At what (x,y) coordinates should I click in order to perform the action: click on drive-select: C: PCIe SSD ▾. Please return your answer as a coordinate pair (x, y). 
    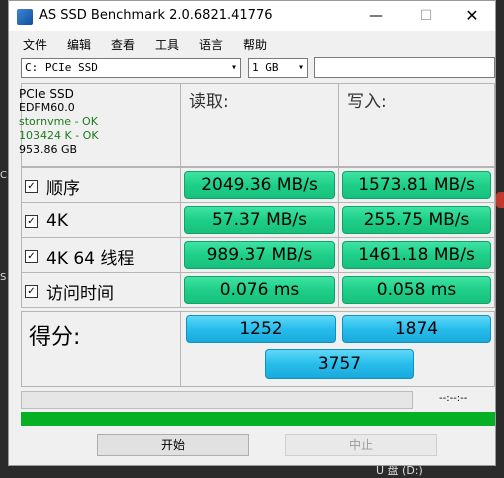
    Looking at the image, I should click on (131, 68).